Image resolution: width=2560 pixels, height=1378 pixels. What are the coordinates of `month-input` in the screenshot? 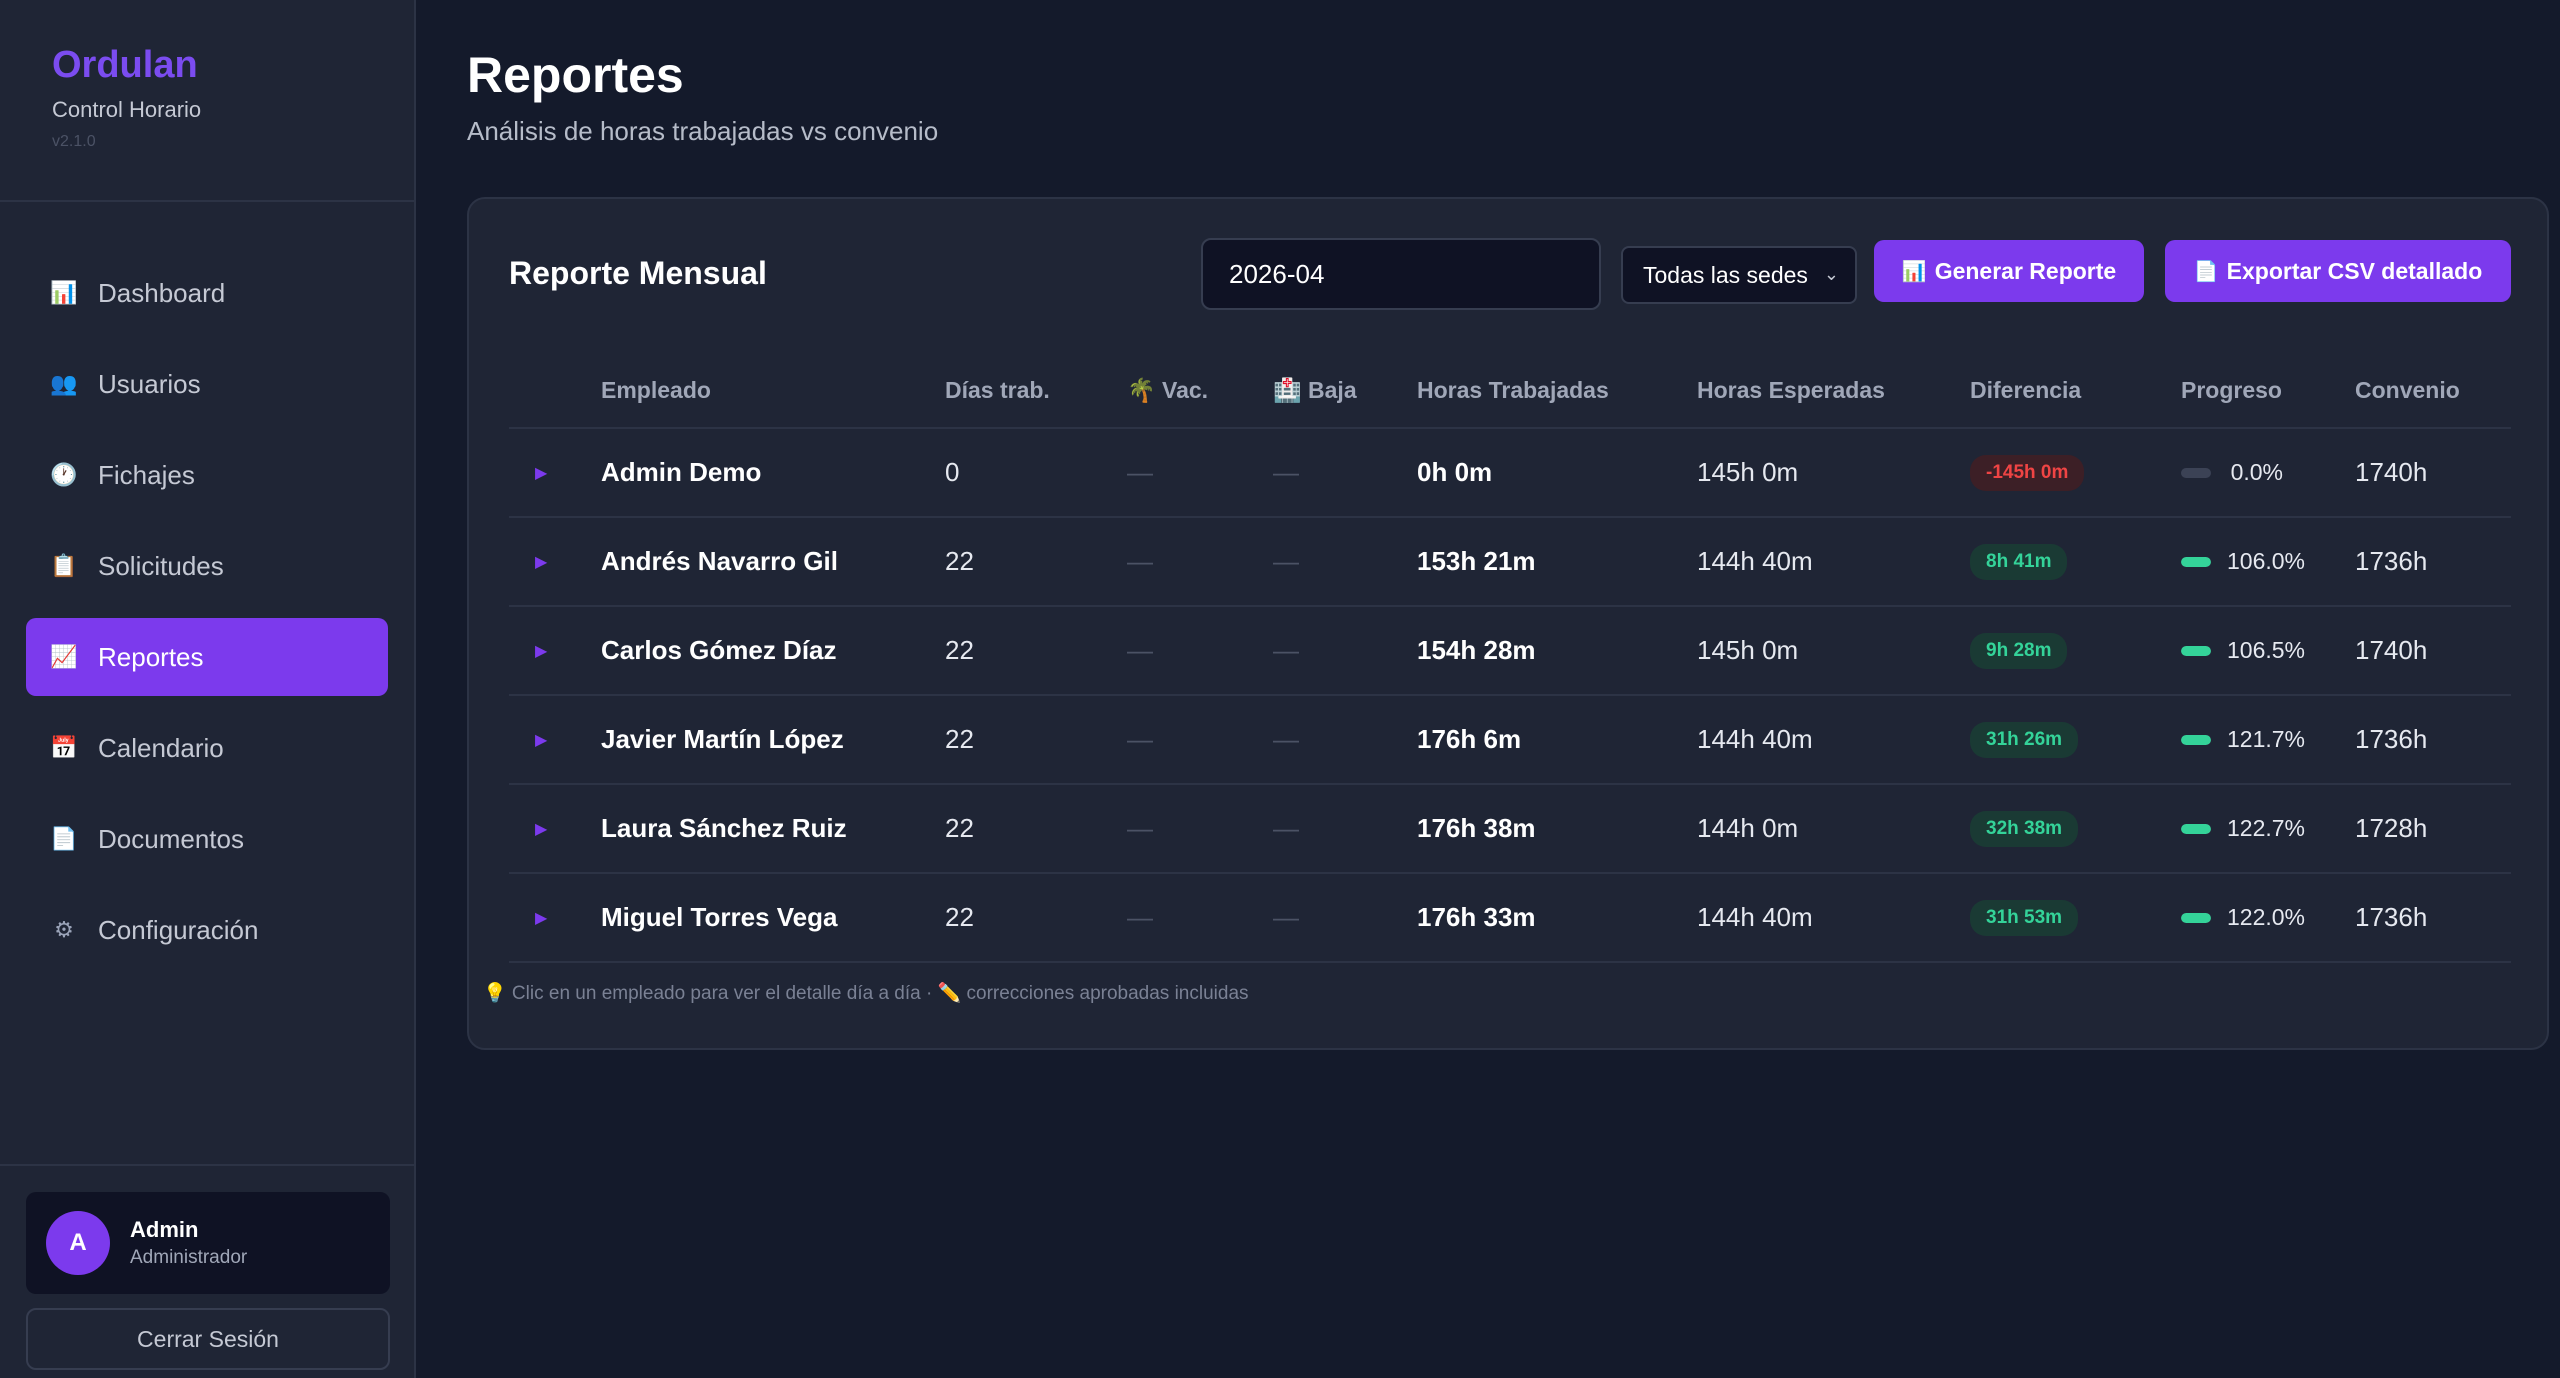 It's located at (1401, 274).